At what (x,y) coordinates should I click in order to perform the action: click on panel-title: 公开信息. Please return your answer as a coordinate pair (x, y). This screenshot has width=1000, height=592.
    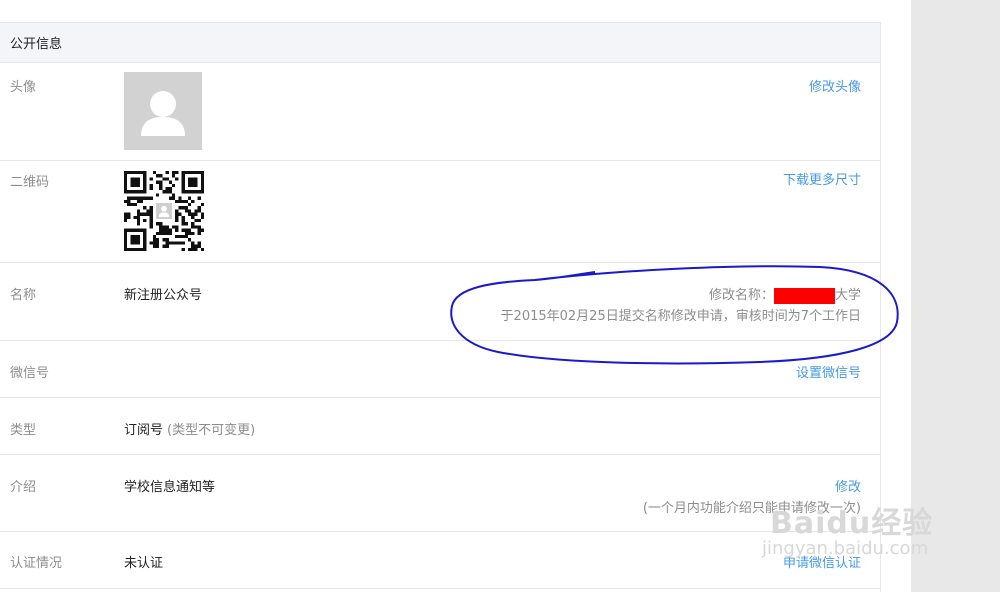
    Looking at the image, I should click on (36, 44).